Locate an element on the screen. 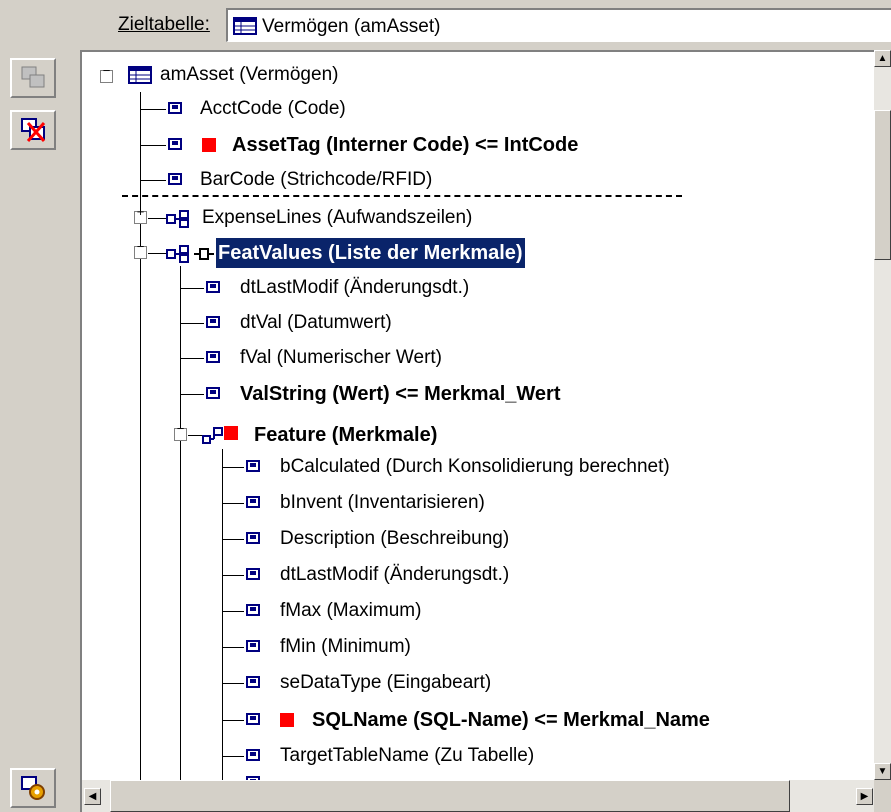  insertion-marker is located at coordinates (402, 196).